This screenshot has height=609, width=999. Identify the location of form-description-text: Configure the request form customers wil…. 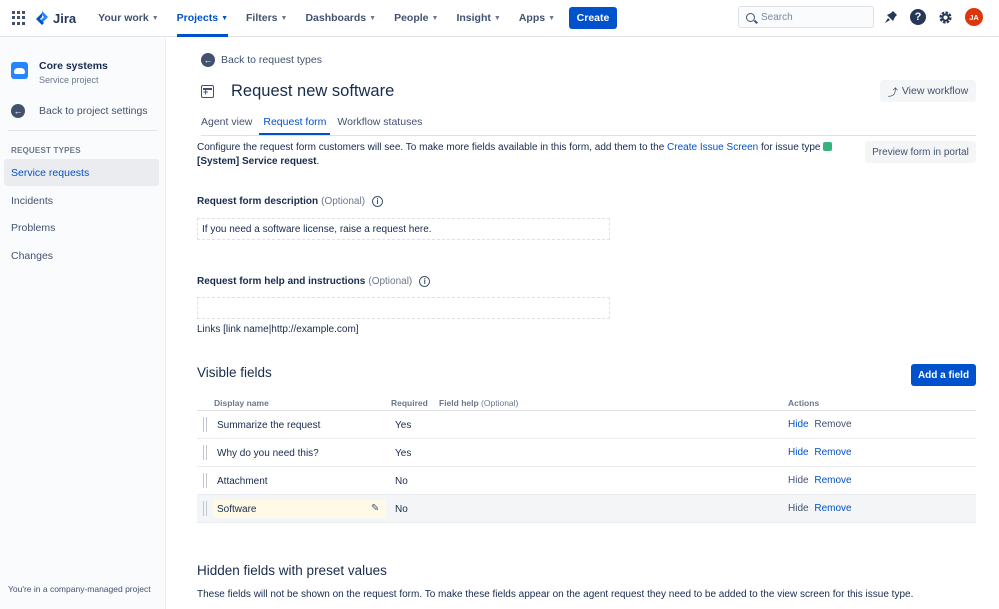
(522, 155).